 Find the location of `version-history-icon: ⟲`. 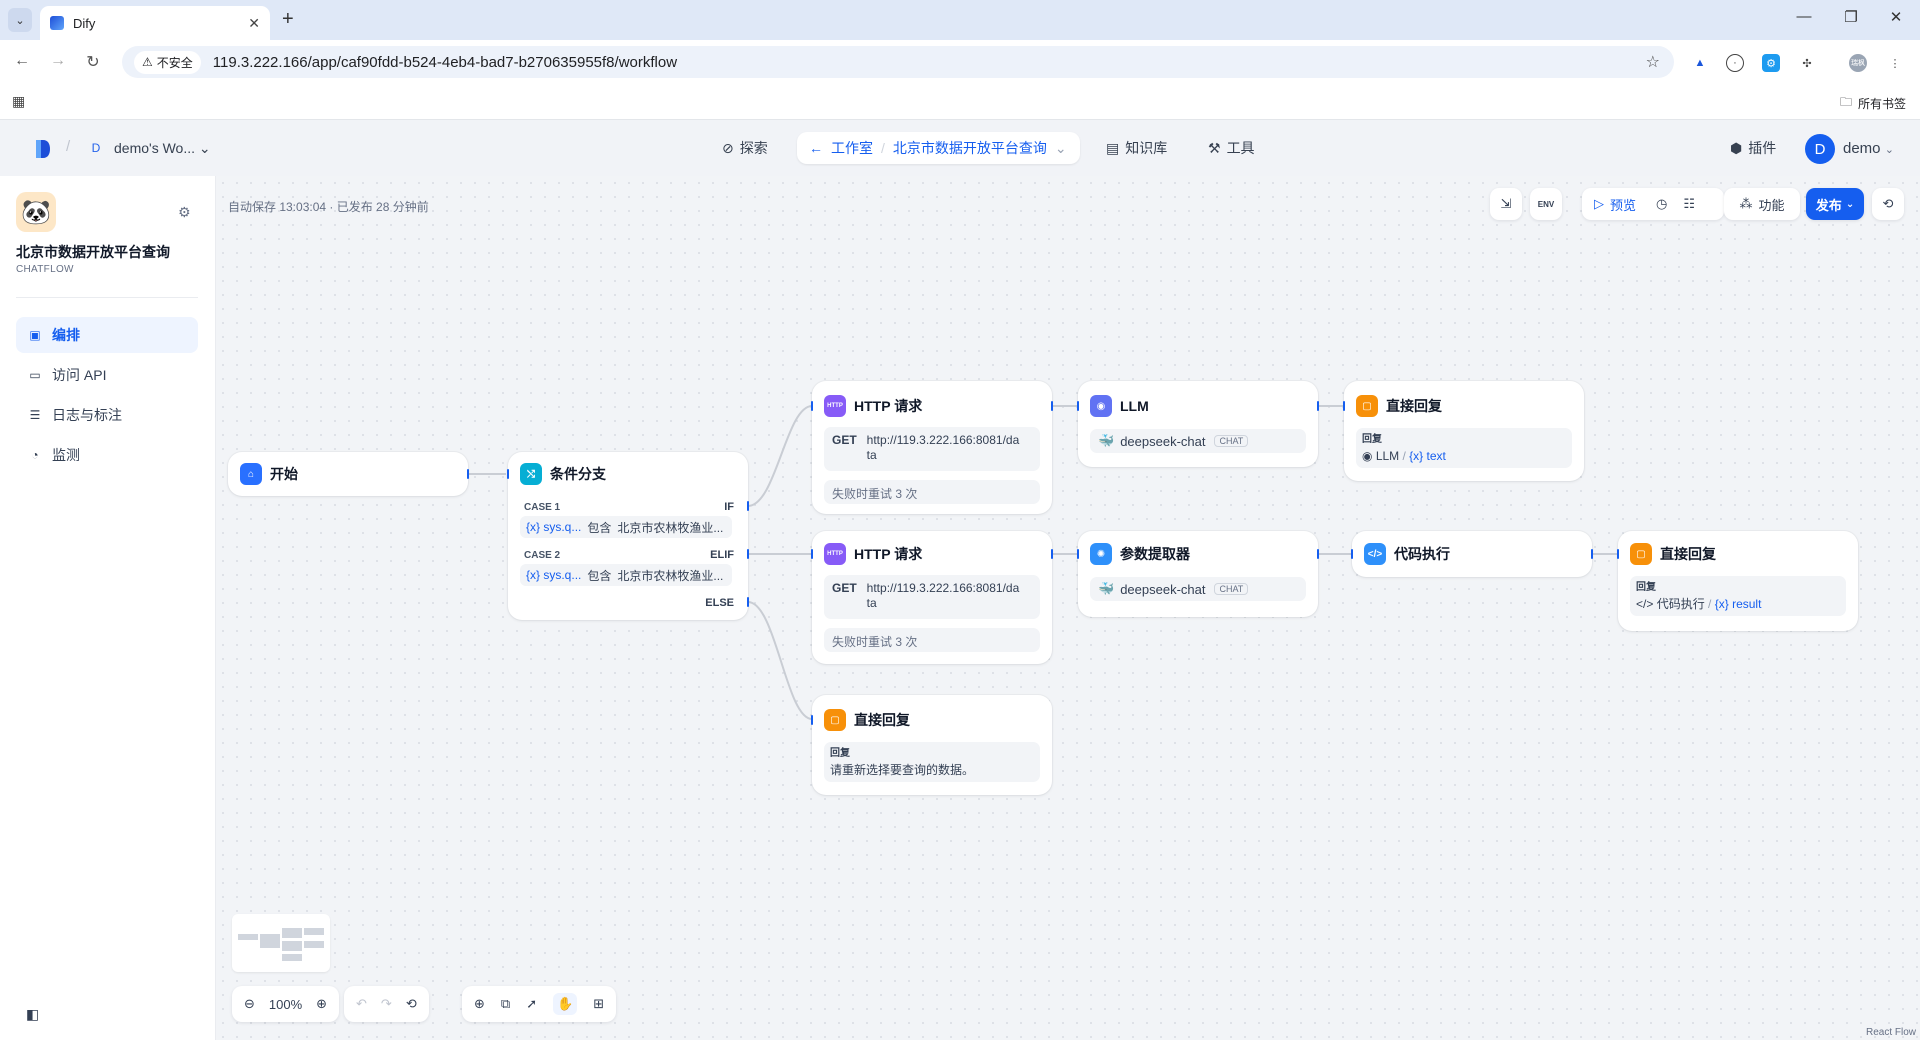

version-history-icon: ⟲ is located at coordinates (411, 1004).